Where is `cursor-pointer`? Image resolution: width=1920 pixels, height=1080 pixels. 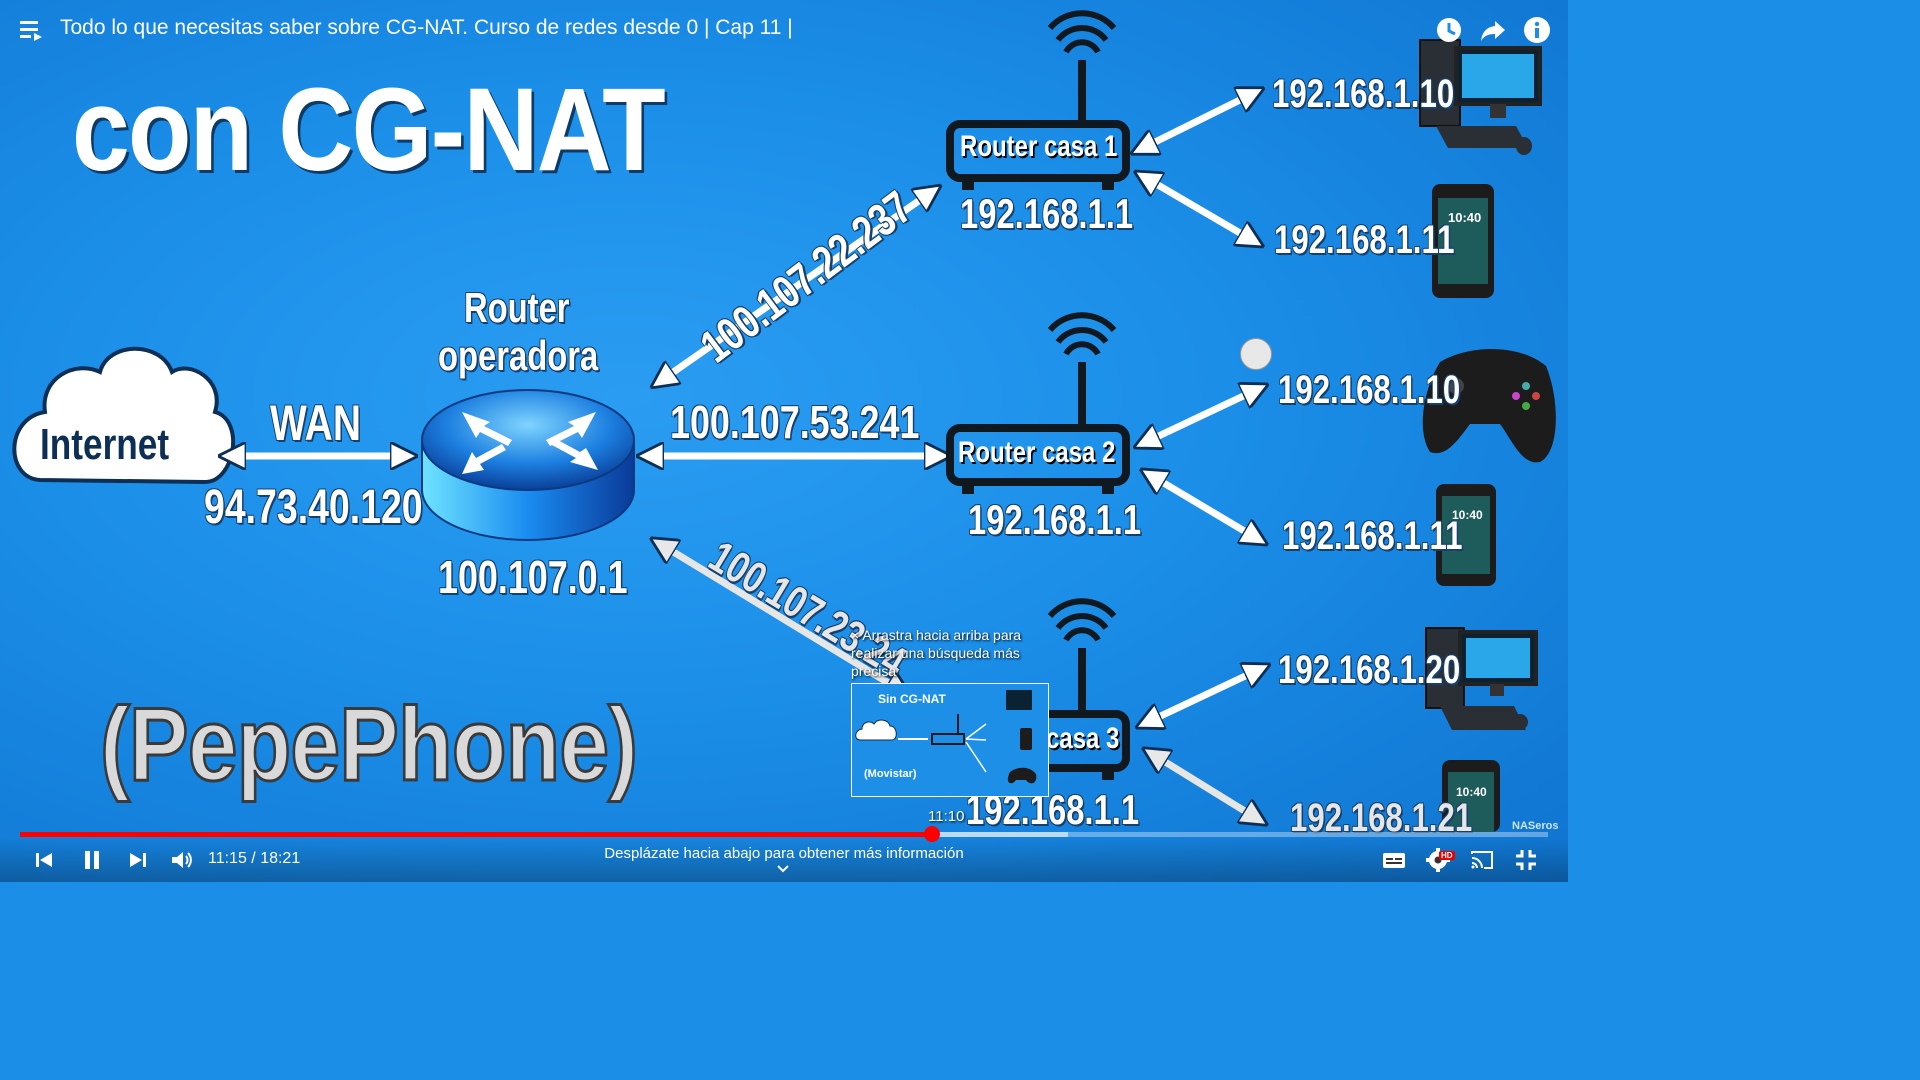
cursor-pointer is located at coordinates (1256, 354).